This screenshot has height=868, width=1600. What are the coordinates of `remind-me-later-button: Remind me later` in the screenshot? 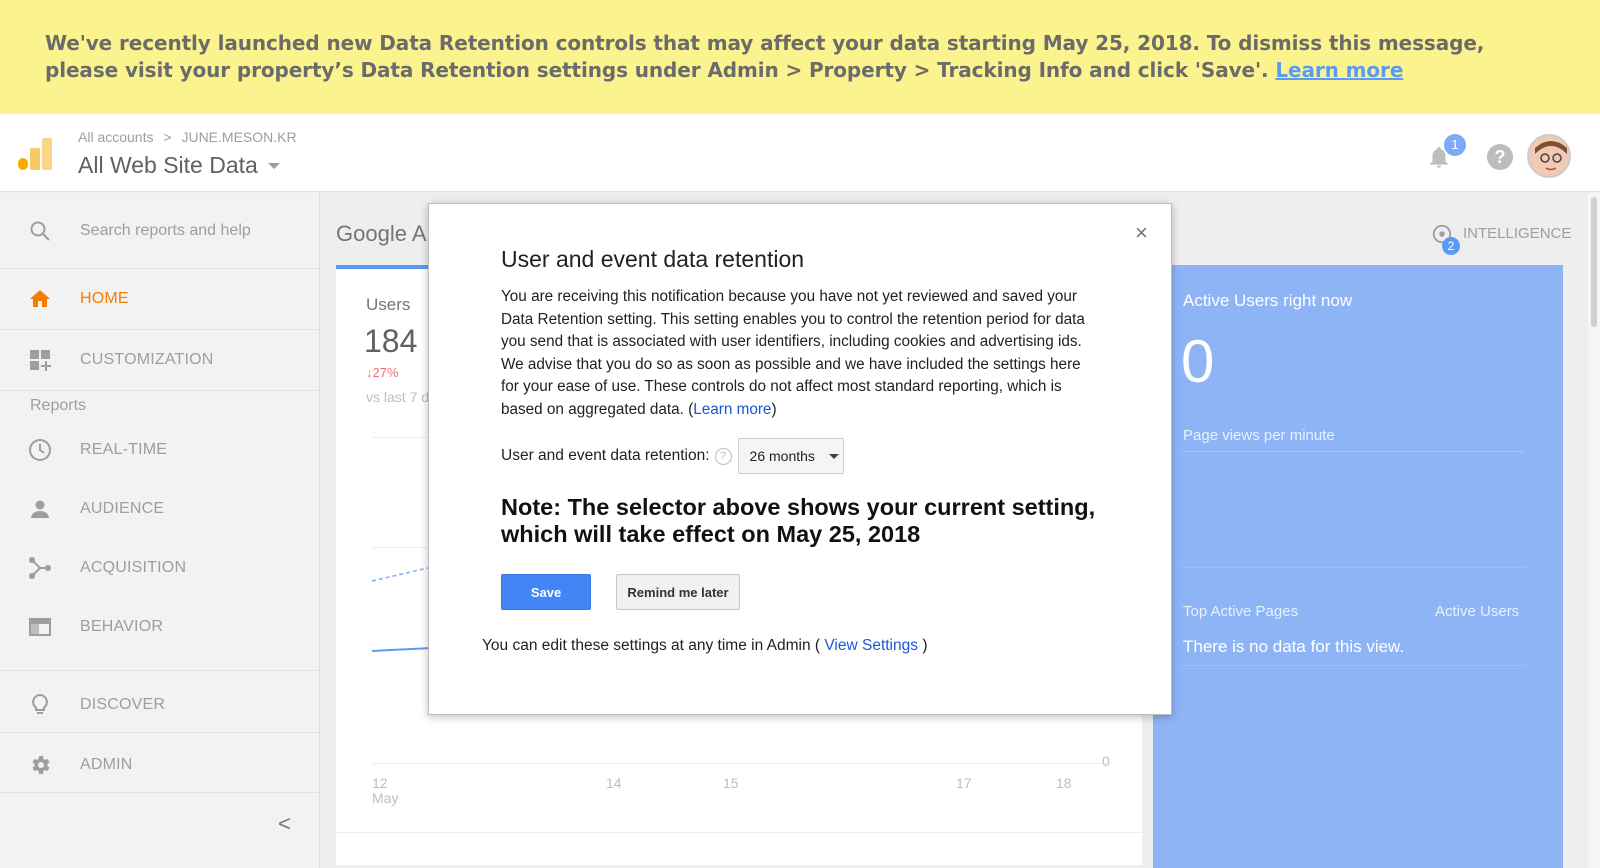 It's located at (678, 592).